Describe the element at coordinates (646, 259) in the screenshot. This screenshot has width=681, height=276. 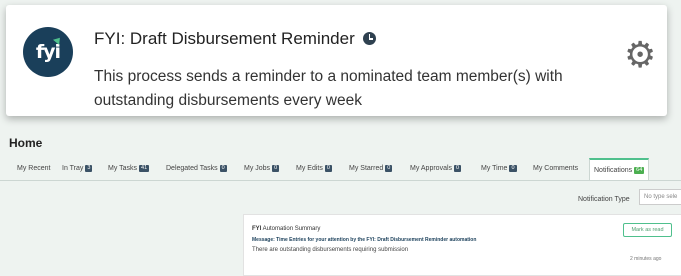
I see `notification-timestamp: 2 minutes ago` at that location.